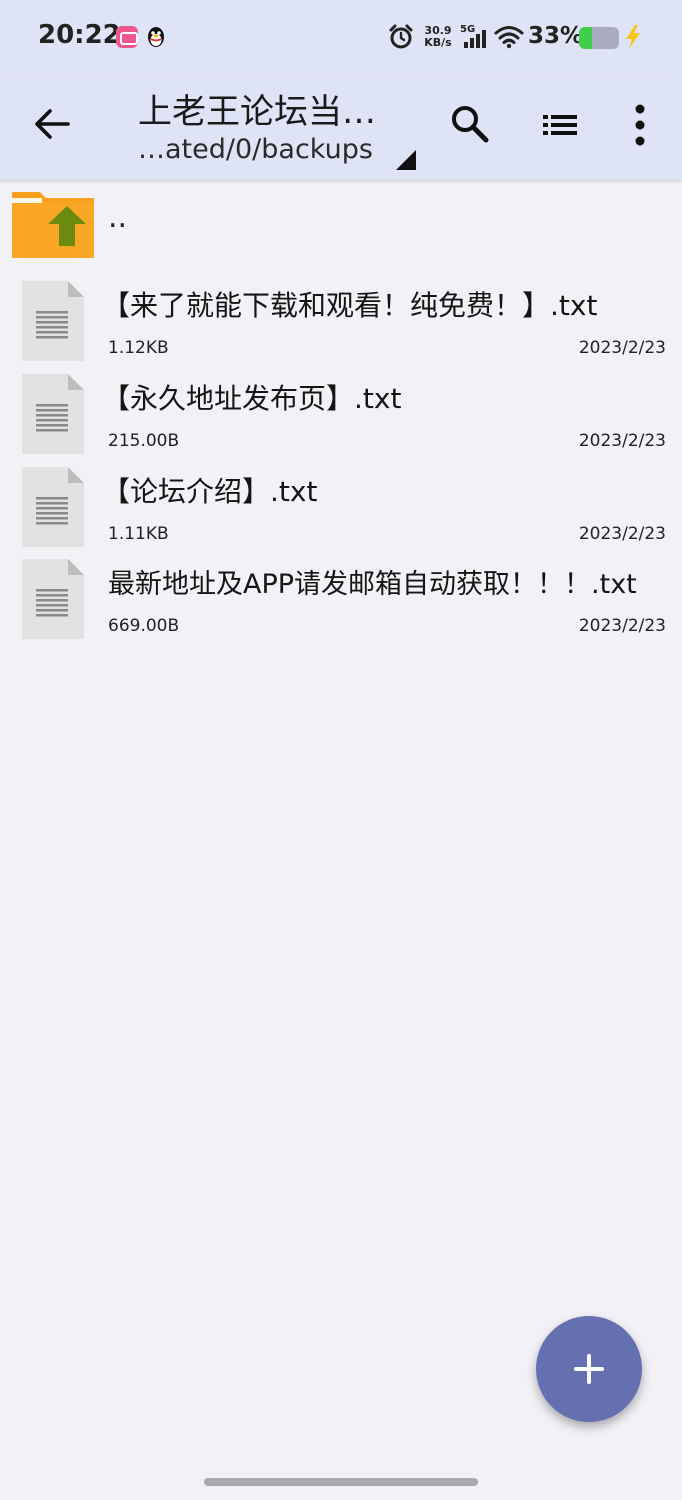 Image resolution: width=682 pixels, height=1500 pixels. I want to click on net-speed-unit: KB/s, so click(438, 42).